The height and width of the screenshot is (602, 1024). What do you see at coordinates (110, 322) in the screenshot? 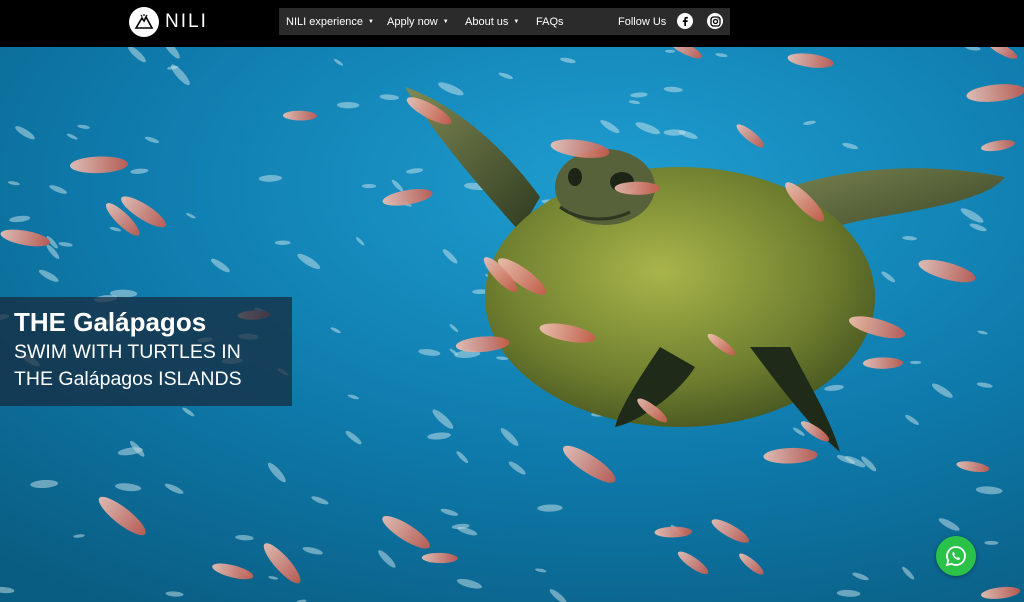
I see `hero-title: THE Galápagos` at bounding box center [110, 322].